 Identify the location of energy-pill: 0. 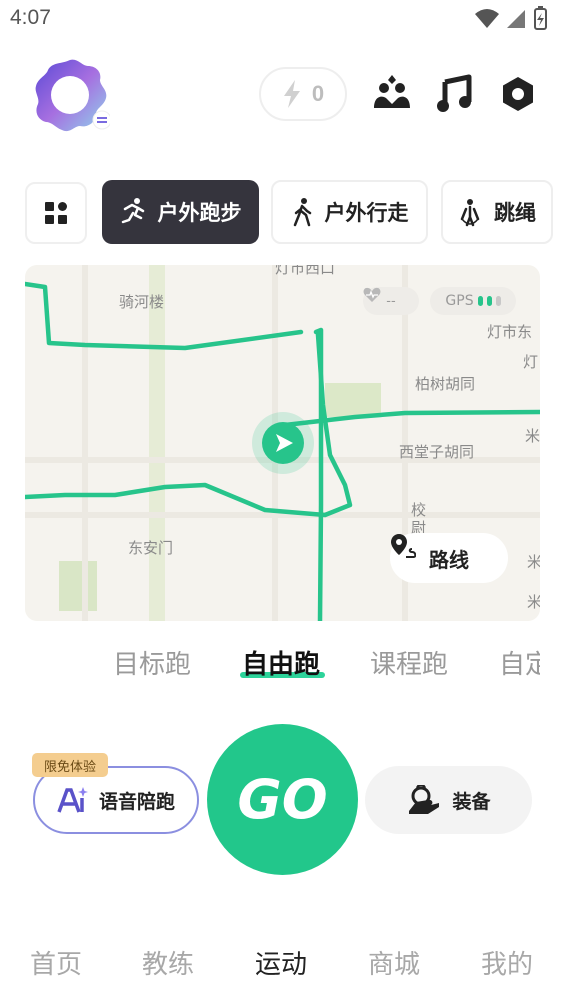
(303, 94).